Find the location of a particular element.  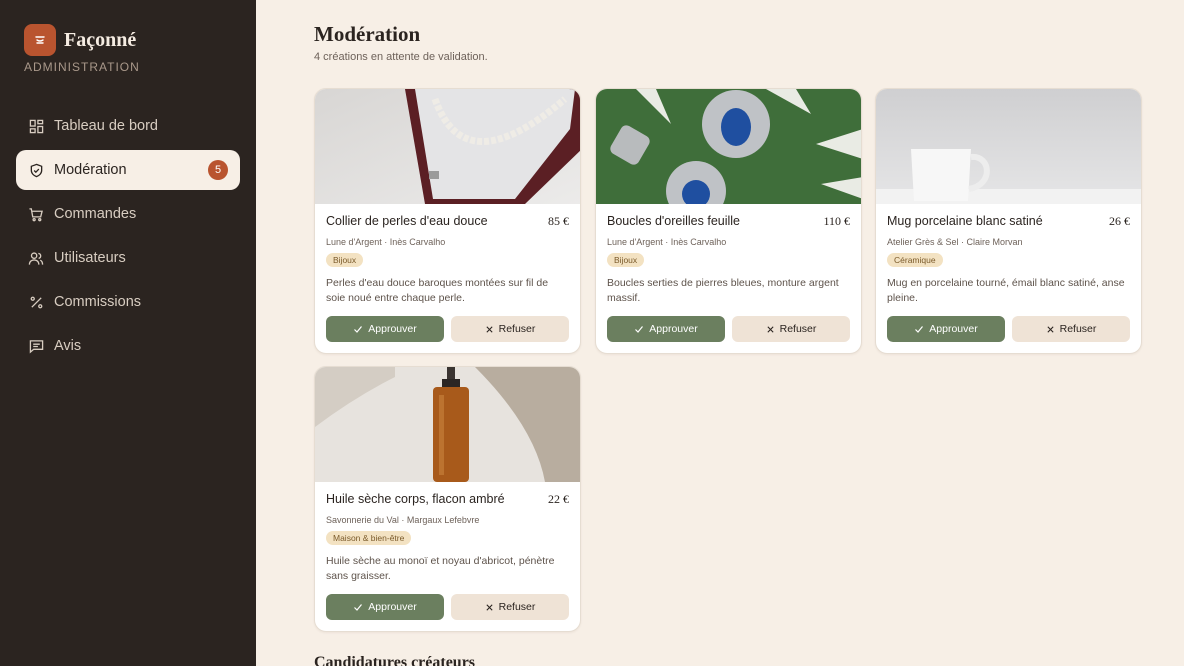

sidebar-item-label: Commandes is located at coordinates (95, 214).